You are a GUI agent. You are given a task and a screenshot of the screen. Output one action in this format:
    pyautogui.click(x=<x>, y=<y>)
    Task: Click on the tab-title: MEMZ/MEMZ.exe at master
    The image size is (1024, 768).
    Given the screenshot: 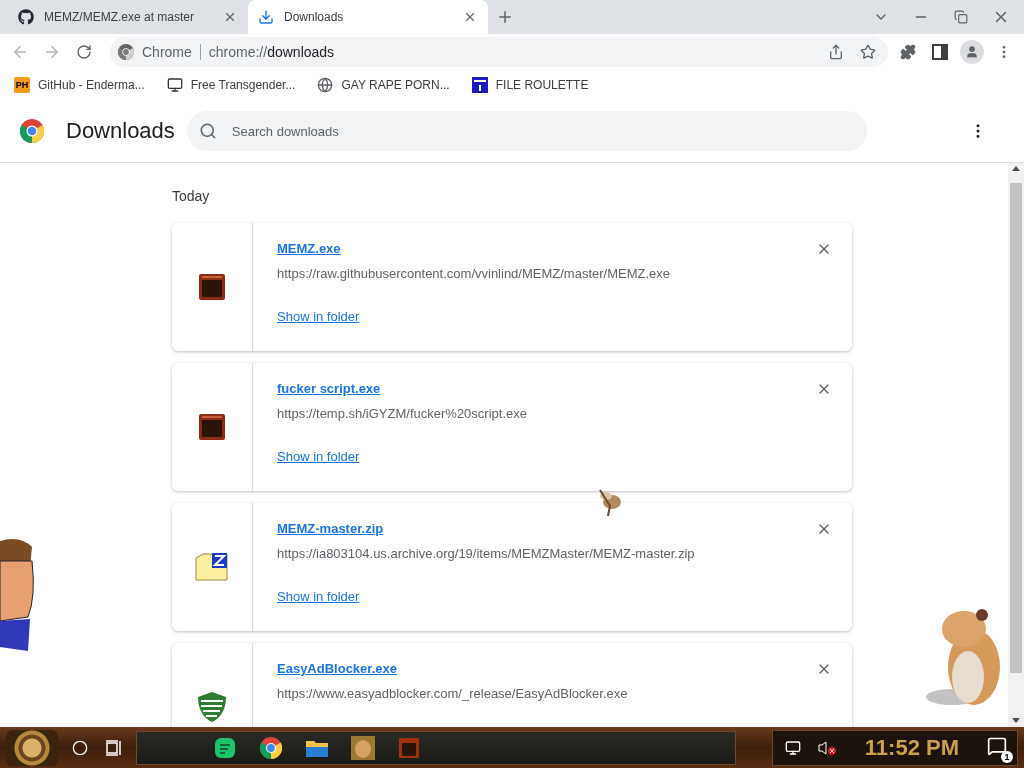 What is the action you would take?
    pyautogui.click(x=120, y=17)
    